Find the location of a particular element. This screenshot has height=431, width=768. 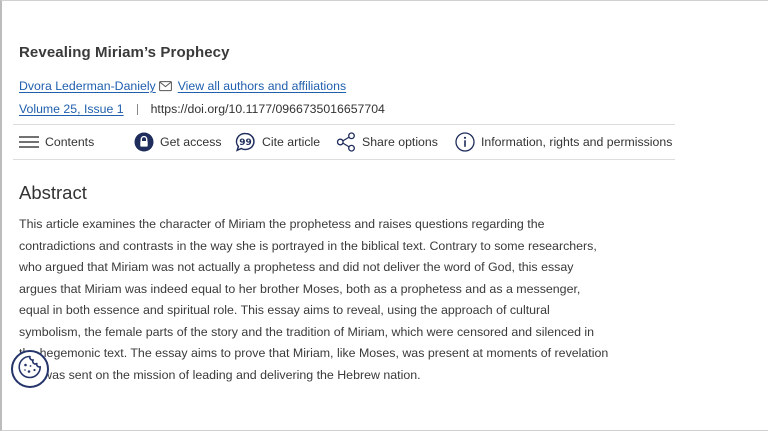

info-icon is located at coordinates (465, 142).